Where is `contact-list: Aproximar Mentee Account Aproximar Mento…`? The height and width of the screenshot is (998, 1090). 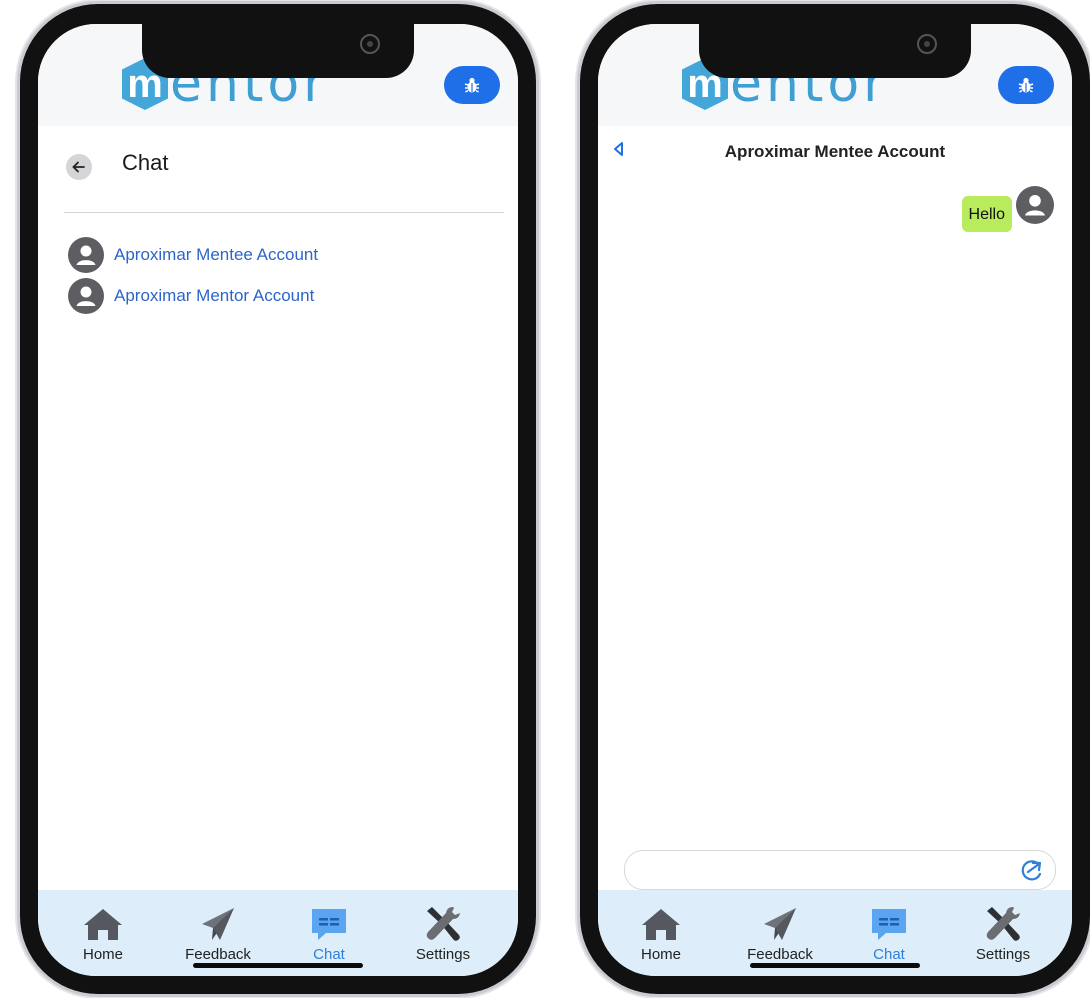
contact-list: Aproximar Mentee Account Aproximar Mento… is located at coordinates (283, 275).